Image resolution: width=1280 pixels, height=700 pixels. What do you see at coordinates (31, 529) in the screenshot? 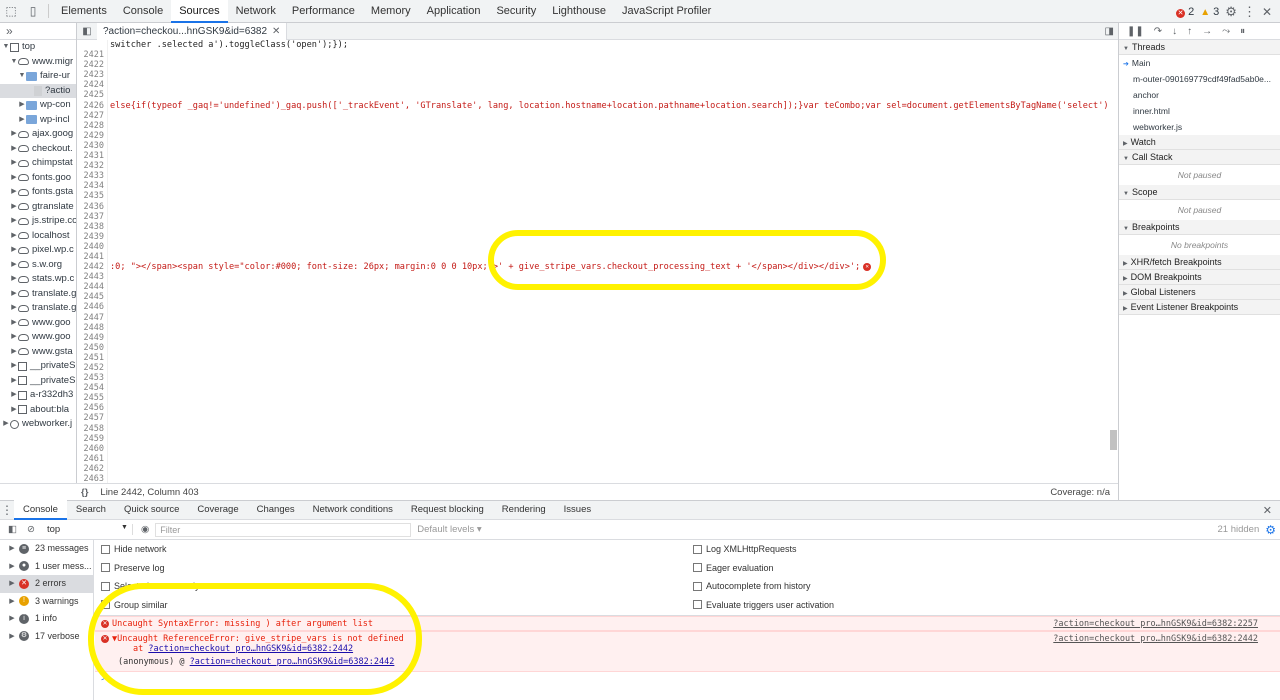
I see `clear-console-icon: ⊘` at bounding box center [31, 529].